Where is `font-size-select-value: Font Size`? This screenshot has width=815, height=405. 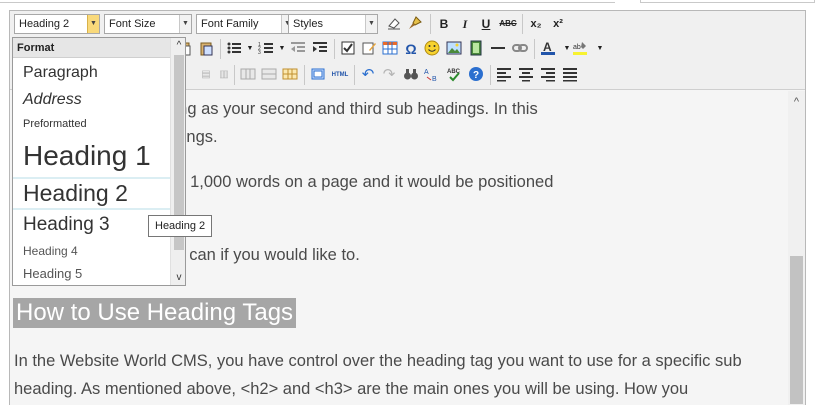 font-size-select-value: Font Size is located at coordinates (132, 24).